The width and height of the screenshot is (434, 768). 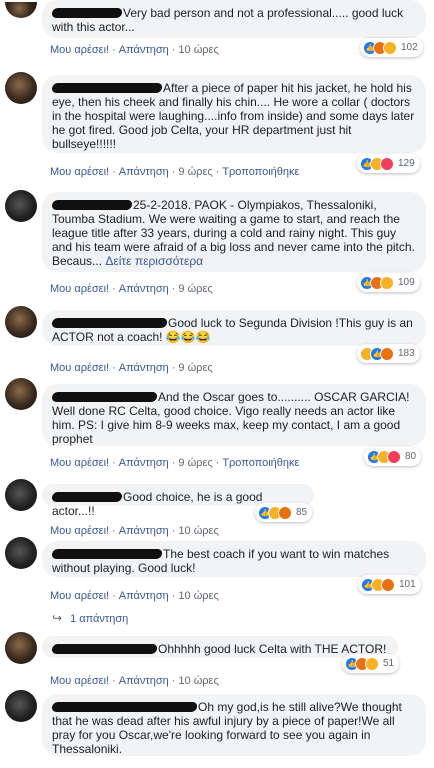 I want to click on comment-bubble: Ohhhhh good luck Celta with THE ACTOR!, so click(x=220, y=647).